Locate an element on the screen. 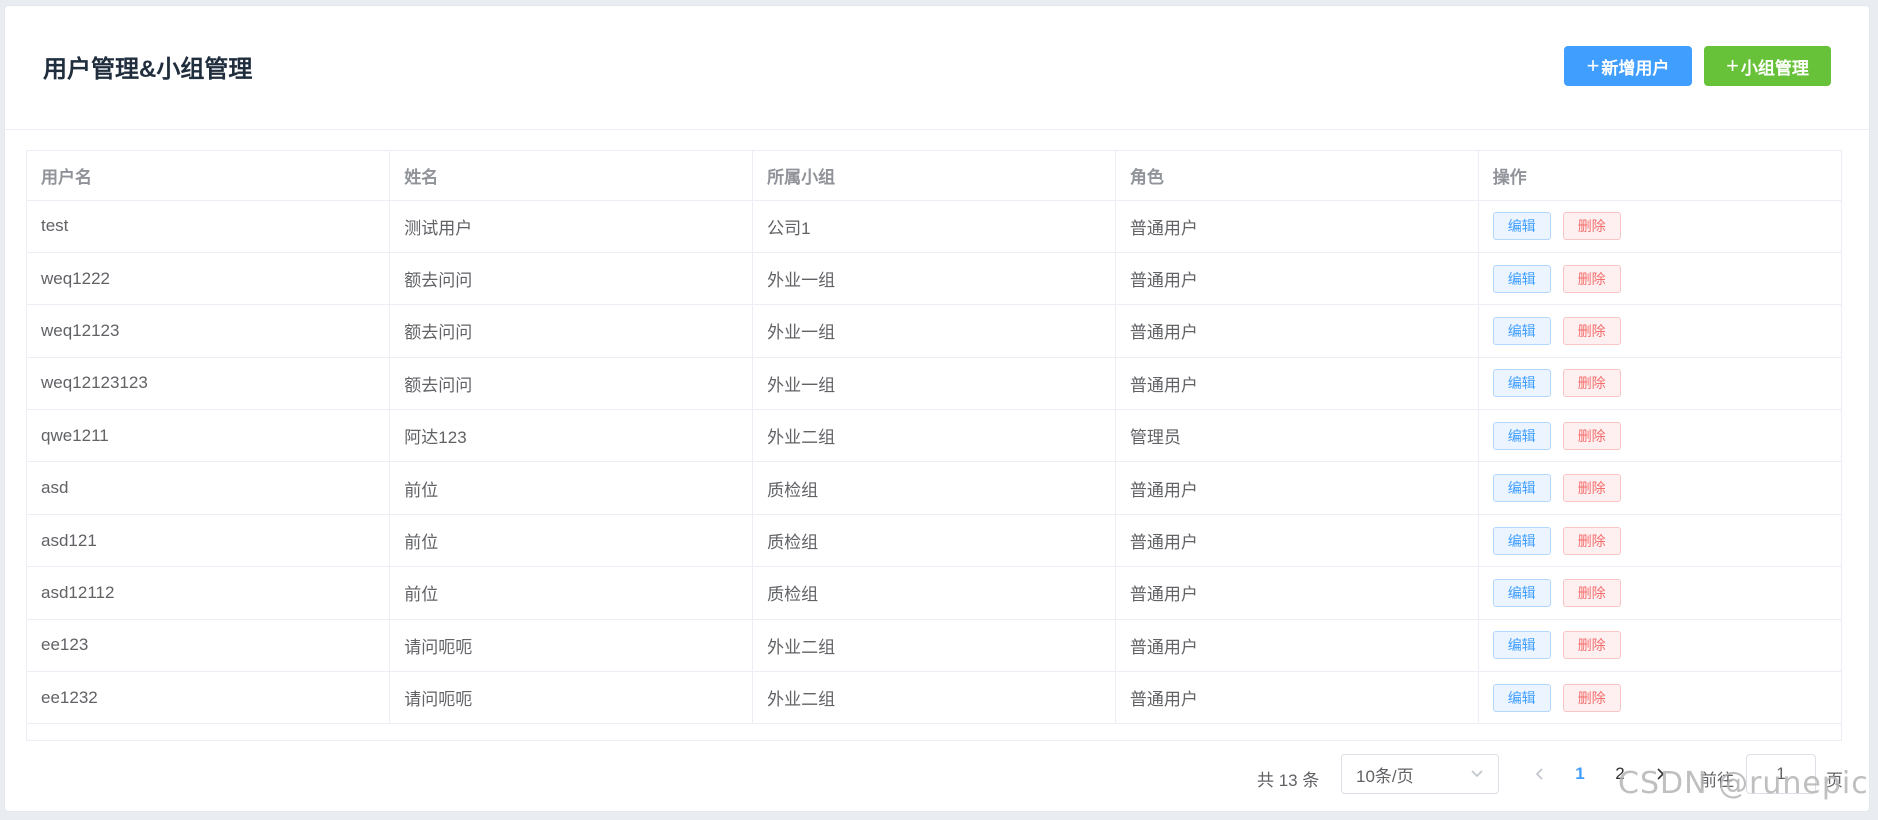 The image size is (1878, 820). column-header-username: 用户名 is located at coordinates (209, 176).